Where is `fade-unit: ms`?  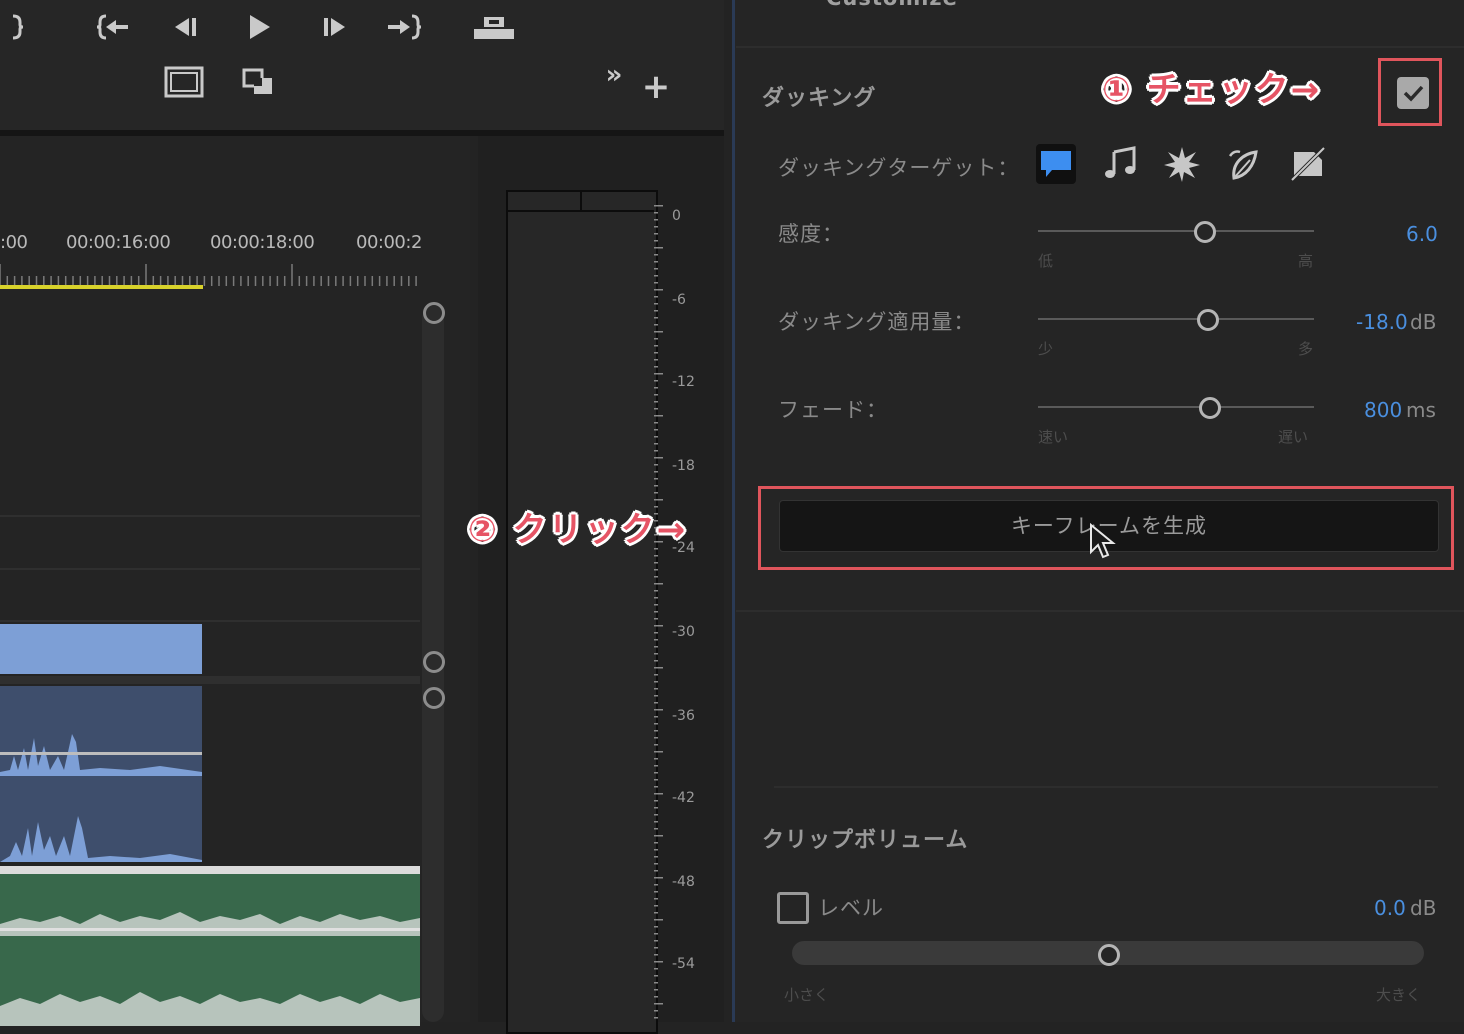
fade-unit: ms is located at coordinates (1421, 410).